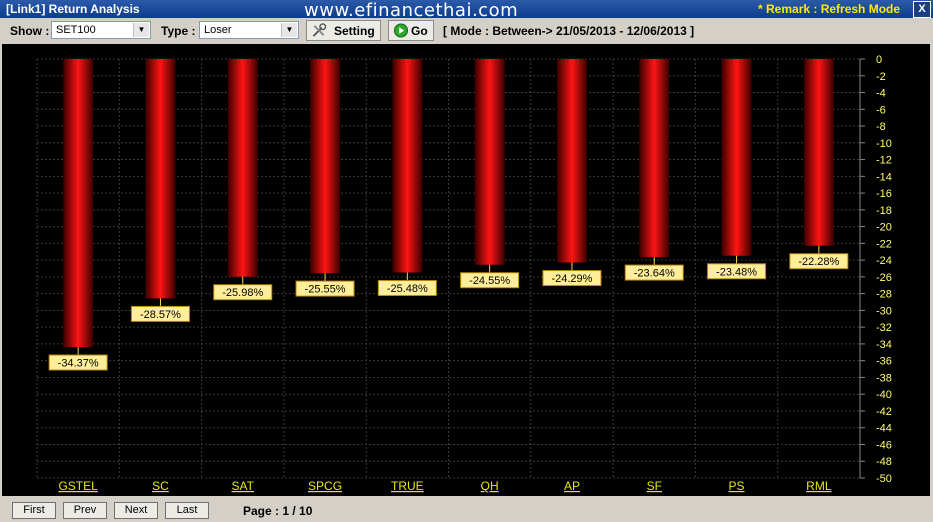 This screenshot has height=522, width=933. What do you see at coordinates (407, 289) in the screenshot?
I see `value-label: -25.48%` at bounding box center [407, 289].